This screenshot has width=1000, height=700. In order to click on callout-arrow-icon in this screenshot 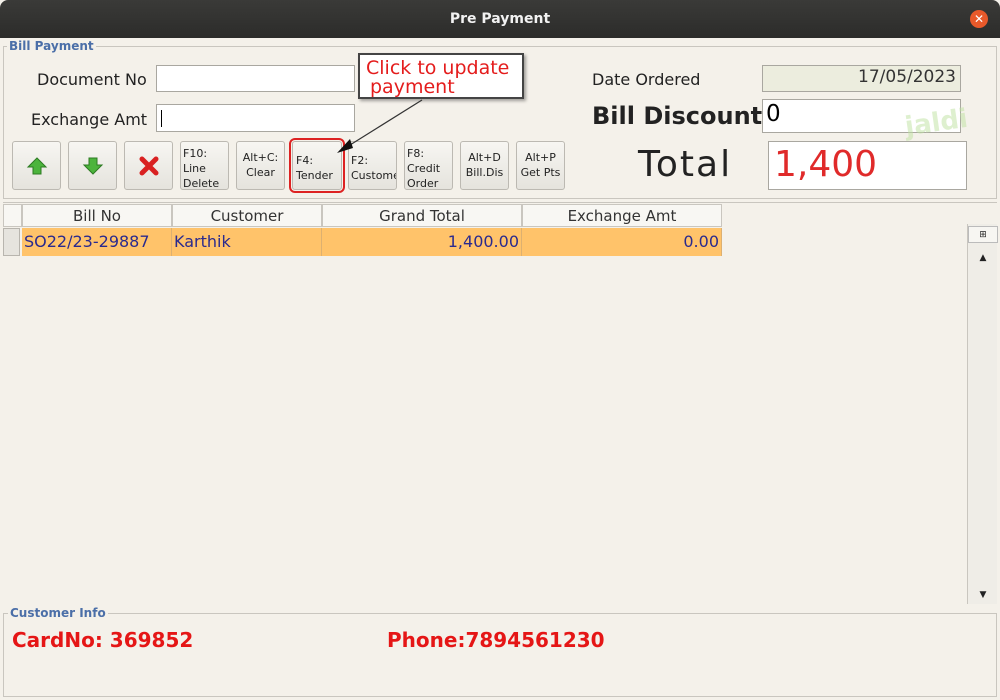, I will do `click(380, 126)`.